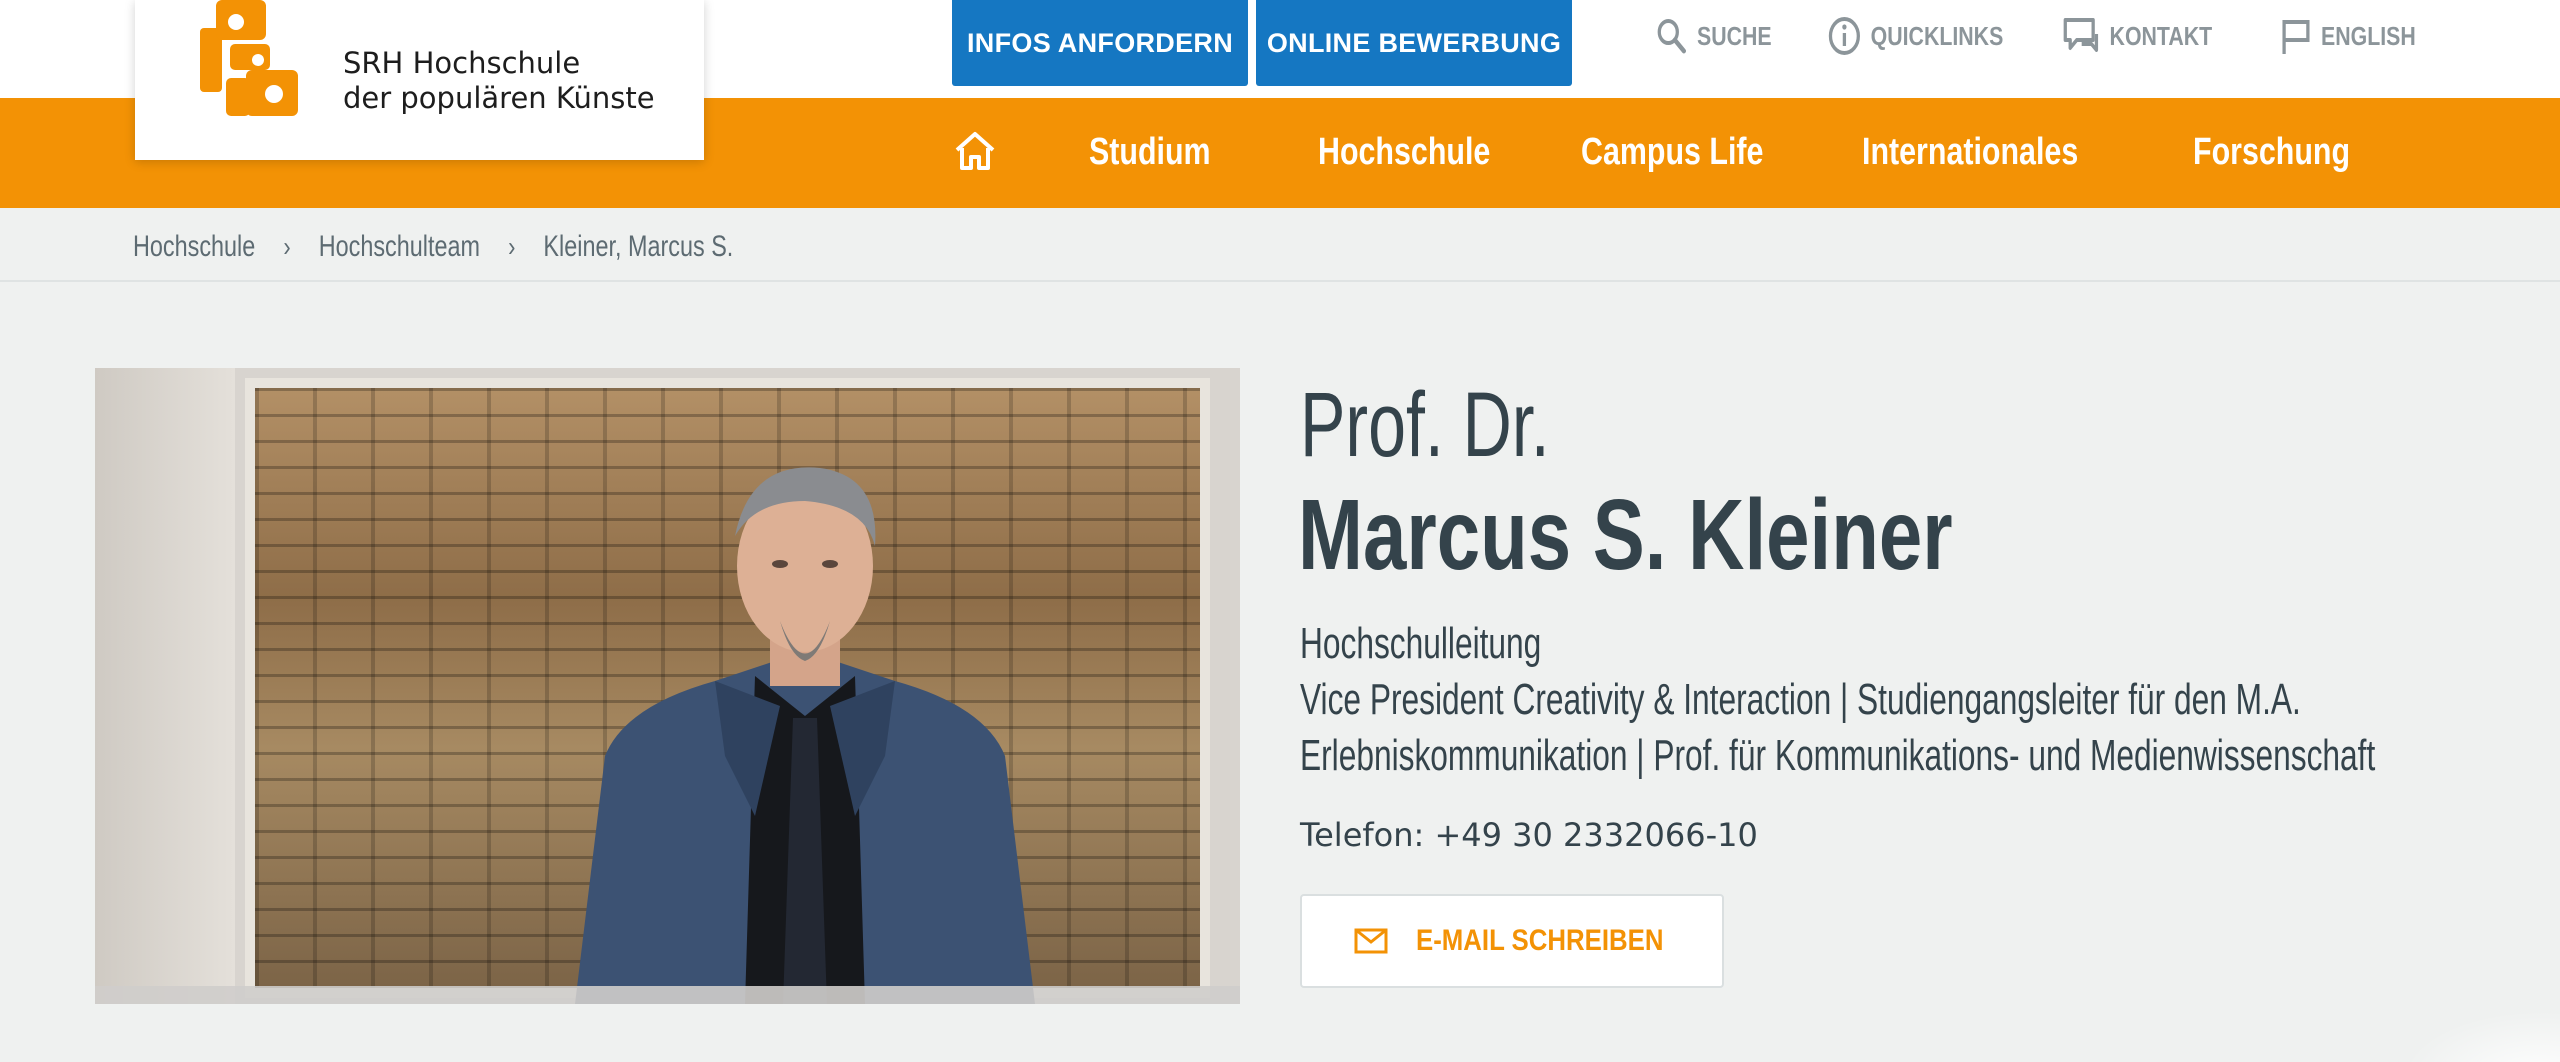 Image resolution: width=2560 pixels, height=1062 pixels. What do you see at coordinates (2081, 35) in the screenshot?
I see `chat-icon` at bounding box center [2081, 35].